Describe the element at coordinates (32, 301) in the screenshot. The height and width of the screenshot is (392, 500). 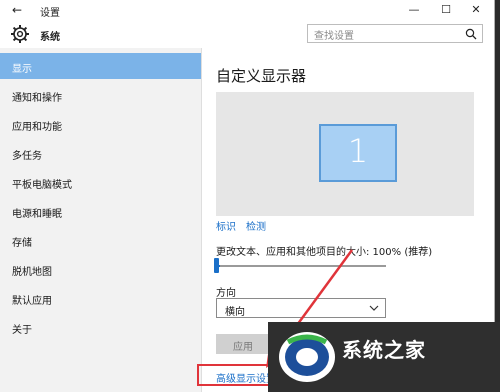
I see `sidebar-item-label: 默认应用` at that location.